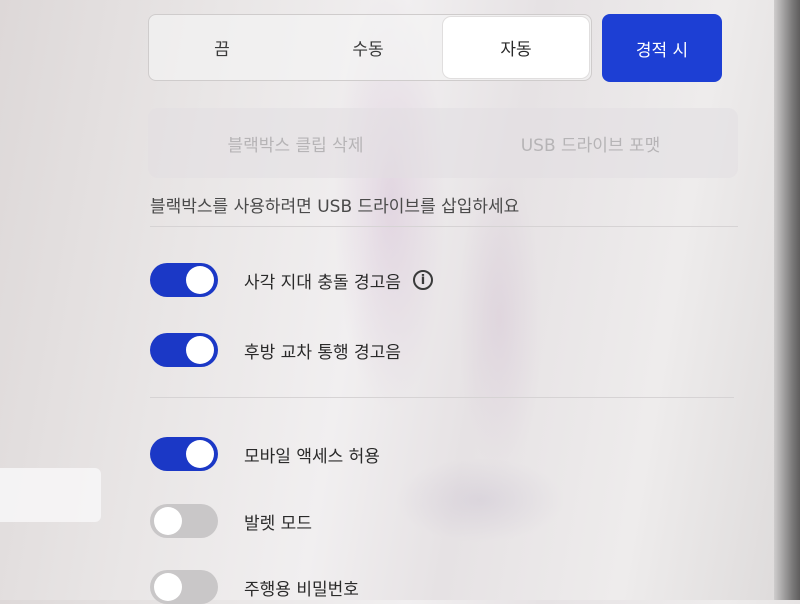 This screenshot has height=604, width=800. Describe the element at coordinates (312, 456) in the screenshot. I see `setting-label: 모바일 액세스 허용` at that location.